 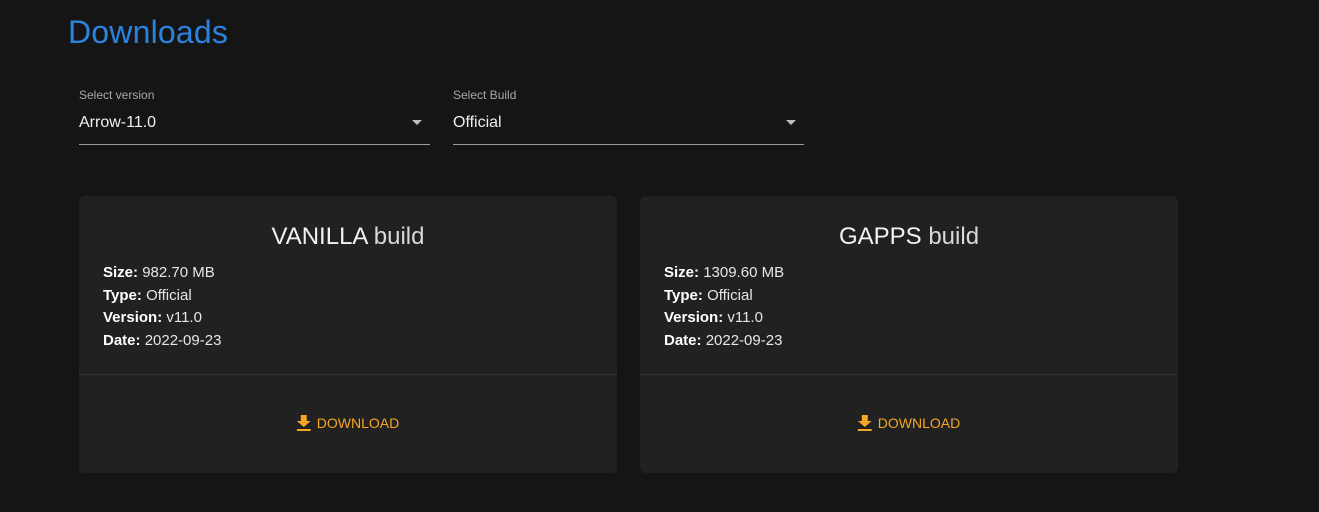 What do you see at coordinates (880, 236) in the screenshot?
I see `card-variant: GAPPS` at bounding box center [880, 236].